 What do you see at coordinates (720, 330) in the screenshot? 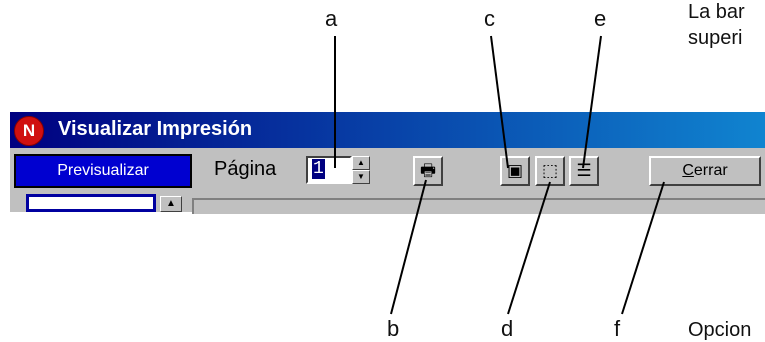
I see `side-text-bottom-1: Opcion` at bounding box center [720, 330].